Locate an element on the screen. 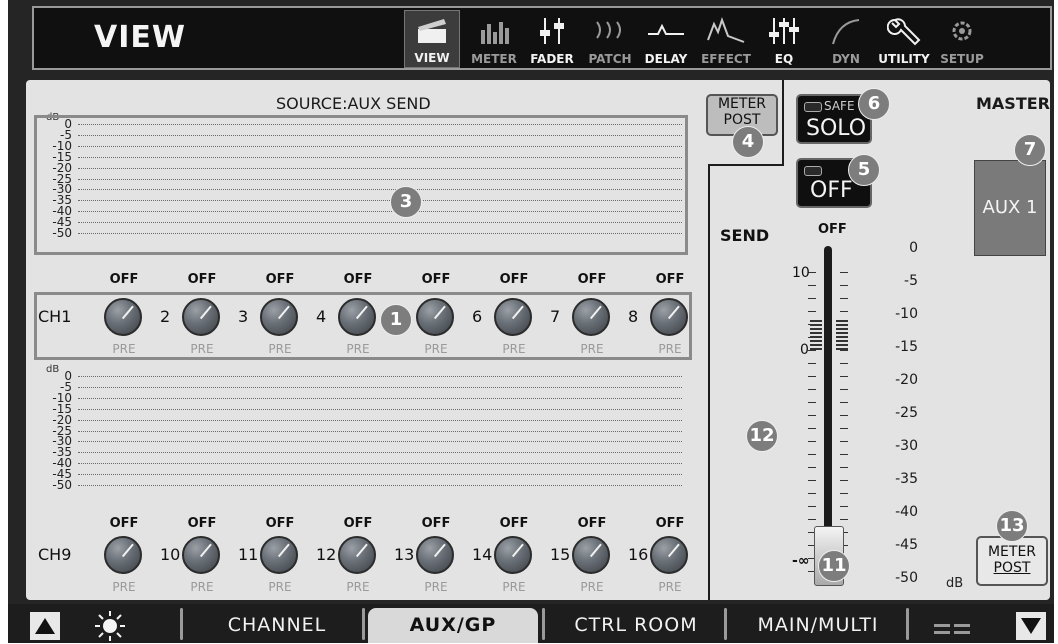 The image size is (1058, 644). tab-channel: CHANNEL is located at coordinates (277, 625).